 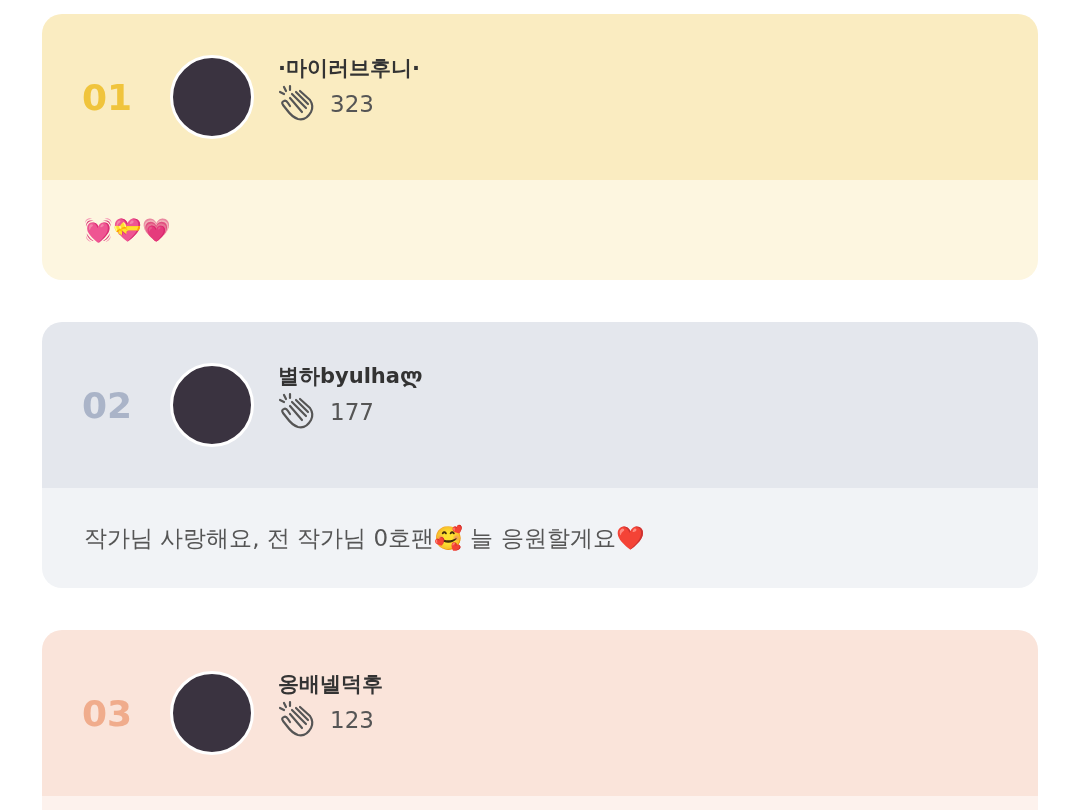 What do you see at coordinates (364, 538) in the screenshot?
I see `message-text: 작가님 사랑해요, 전 작가님 0호팬🥰 늘 응원할게요❤` at bounding box center [364, 538].